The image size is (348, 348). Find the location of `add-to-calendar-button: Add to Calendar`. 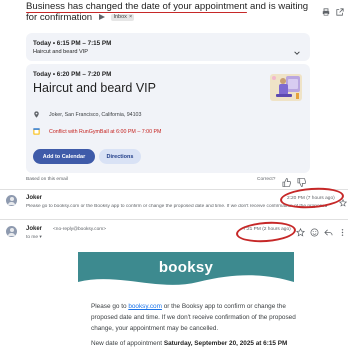

add-to-calendar-button: Add to Calendar is located at coordinates (64, 156).